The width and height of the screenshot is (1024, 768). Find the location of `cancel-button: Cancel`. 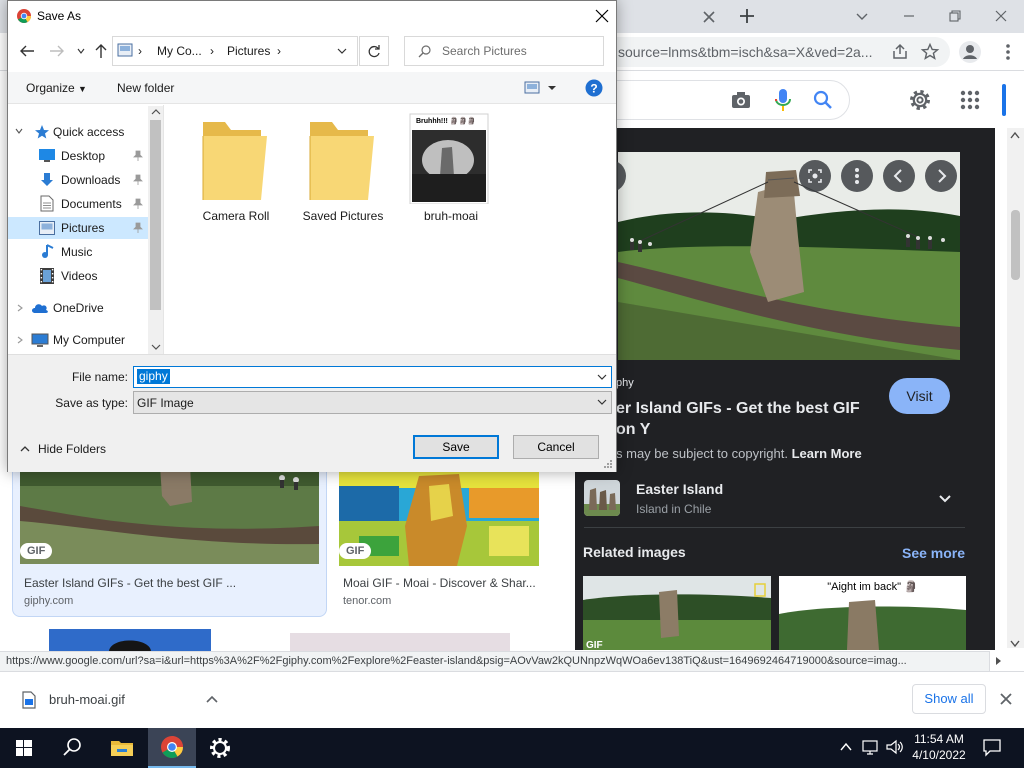

cancel-button: Cancel is located at coordinates (556, 447).